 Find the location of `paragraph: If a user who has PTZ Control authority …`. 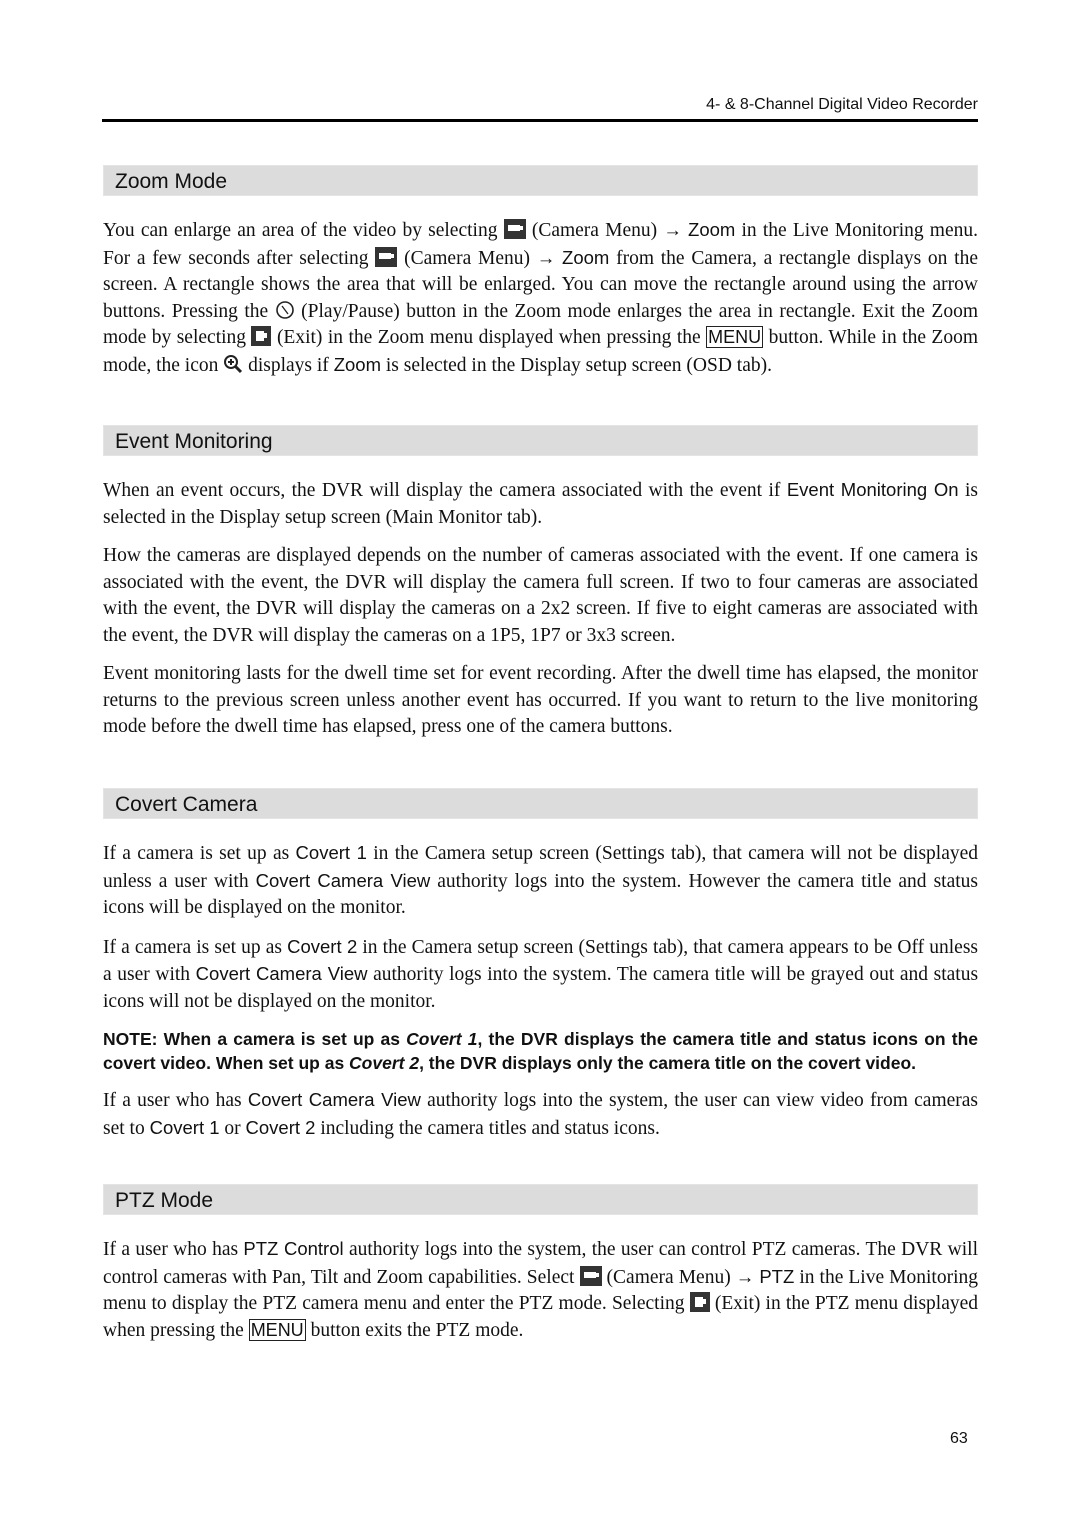

paragraph: If a user who has PTZ Control authority … is located at coordinates (540, 1290).